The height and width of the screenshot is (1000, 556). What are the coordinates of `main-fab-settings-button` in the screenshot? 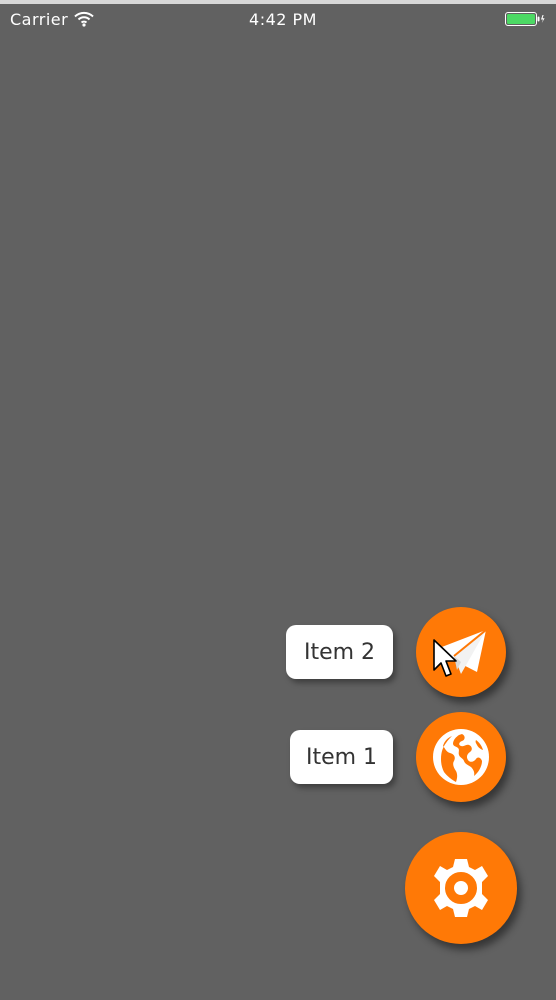 It's located at (461, 888).